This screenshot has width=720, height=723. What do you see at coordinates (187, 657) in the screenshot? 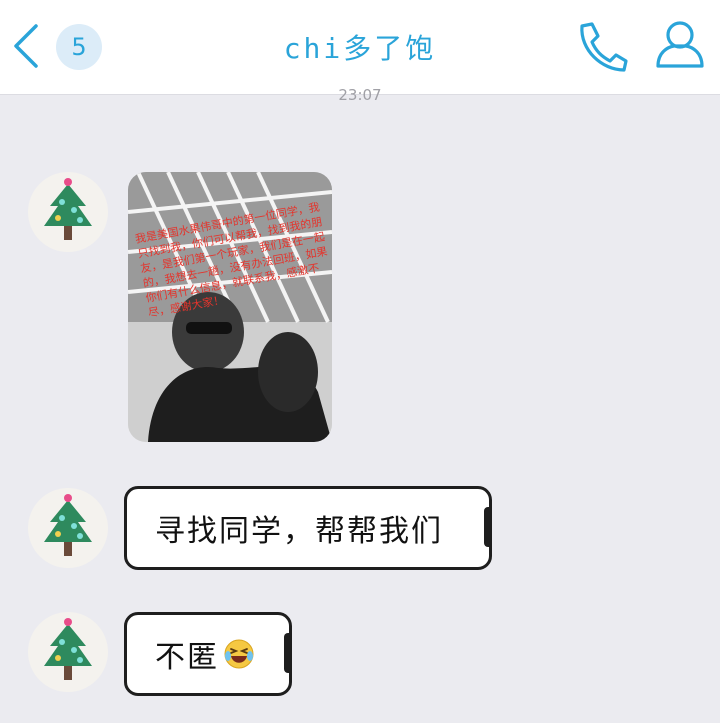
I see `message-text: 不匿` at bounding box center [187, 657].